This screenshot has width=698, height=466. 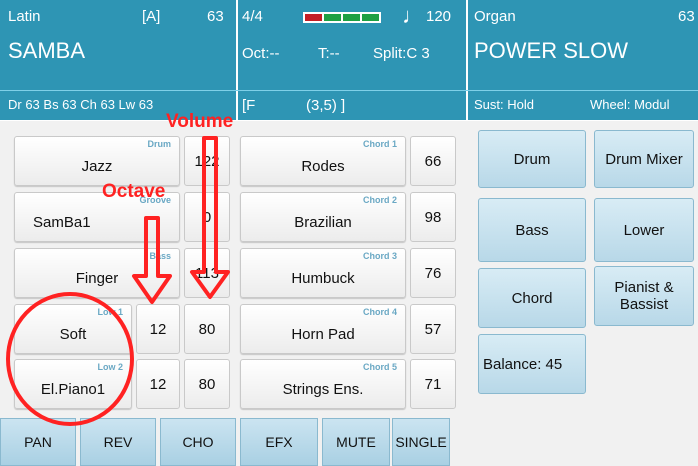 What do you see at coordinates (210, 217) in the screenshot?
I see `volume-arrow-icon` at bounding box center [210, 217].